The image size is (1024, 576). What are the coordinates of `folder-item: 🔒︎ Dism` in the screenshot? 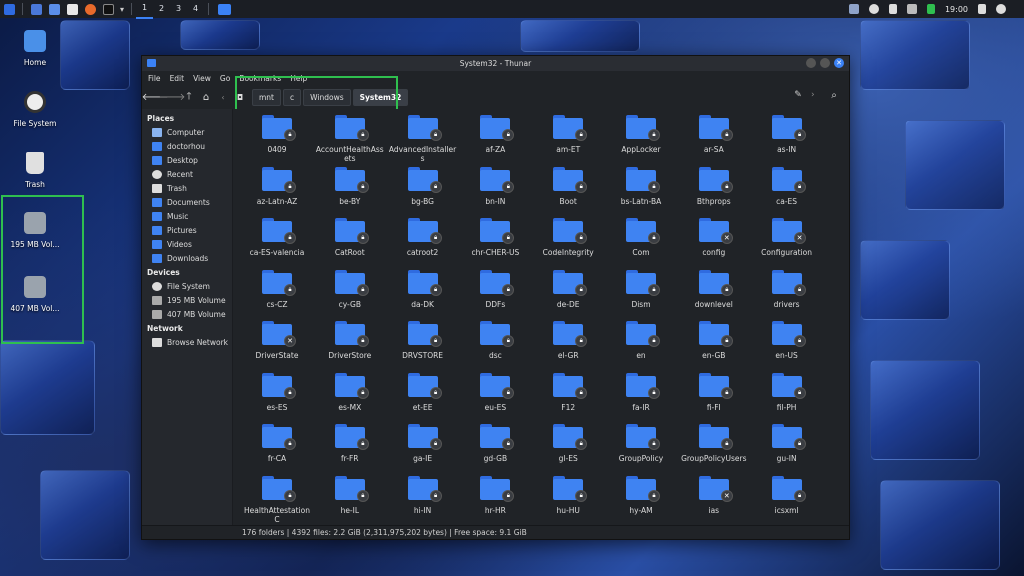 It's located at (641, 289).